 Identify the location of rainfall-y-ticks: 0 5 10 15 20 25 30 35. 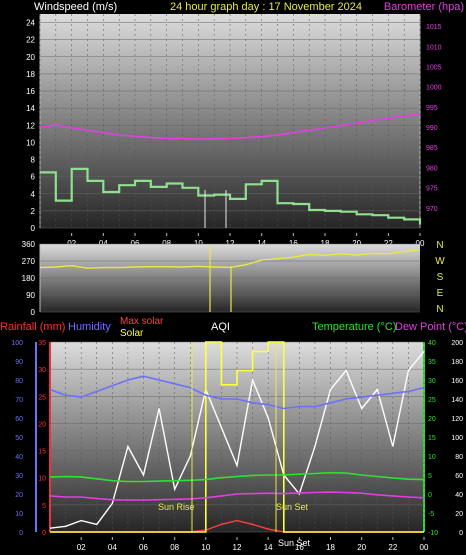
(42, 438).